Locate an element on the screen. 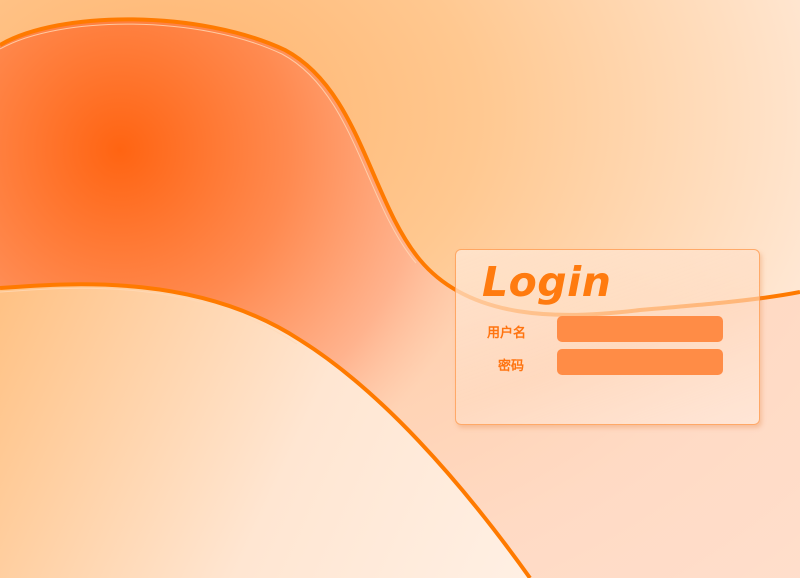 The image size is (800, 578). username-input is located at coordinates (640, 329).